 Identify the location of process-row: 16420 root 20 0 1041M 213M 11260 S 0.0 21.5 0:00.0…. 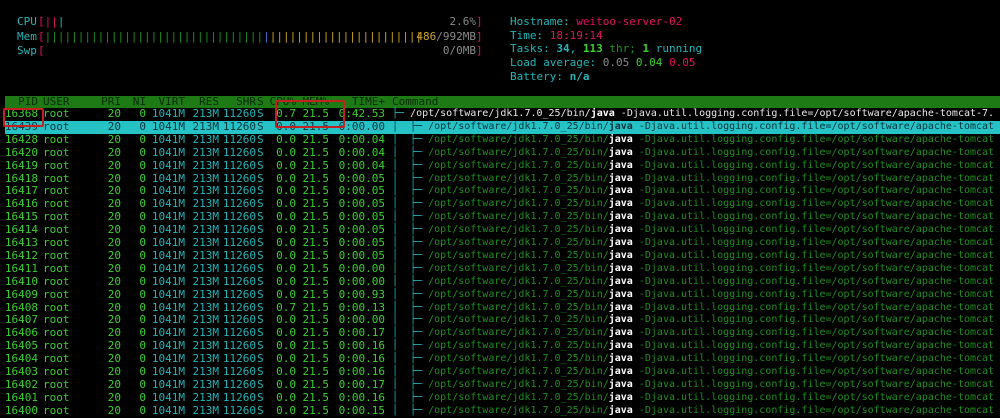
(502, 152).